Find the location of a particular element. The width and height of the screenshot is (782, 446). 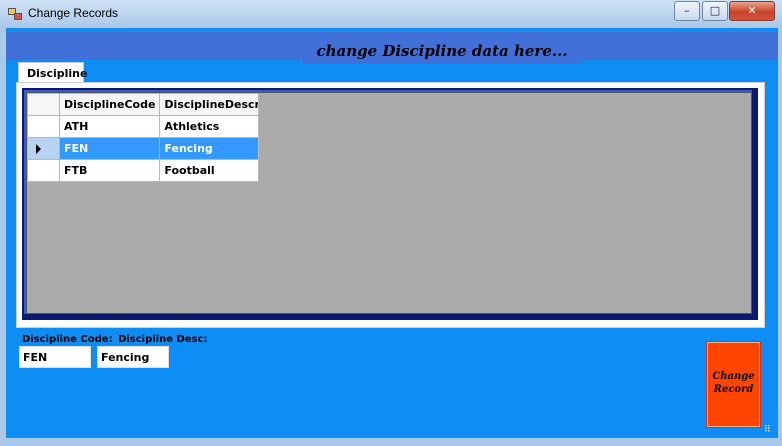

discipline-code-label: Discipline Code: is located at coordinates (67, 339).